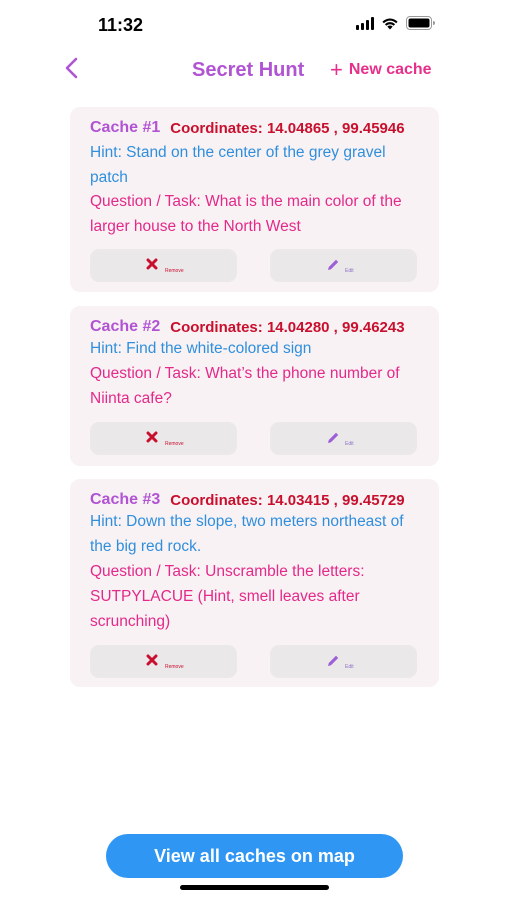 The width and height of the screenshot is (507, 900). I want to click on cache-coordinates: Coordinates: 14.04280 , 99.46243, so click(287, 327).